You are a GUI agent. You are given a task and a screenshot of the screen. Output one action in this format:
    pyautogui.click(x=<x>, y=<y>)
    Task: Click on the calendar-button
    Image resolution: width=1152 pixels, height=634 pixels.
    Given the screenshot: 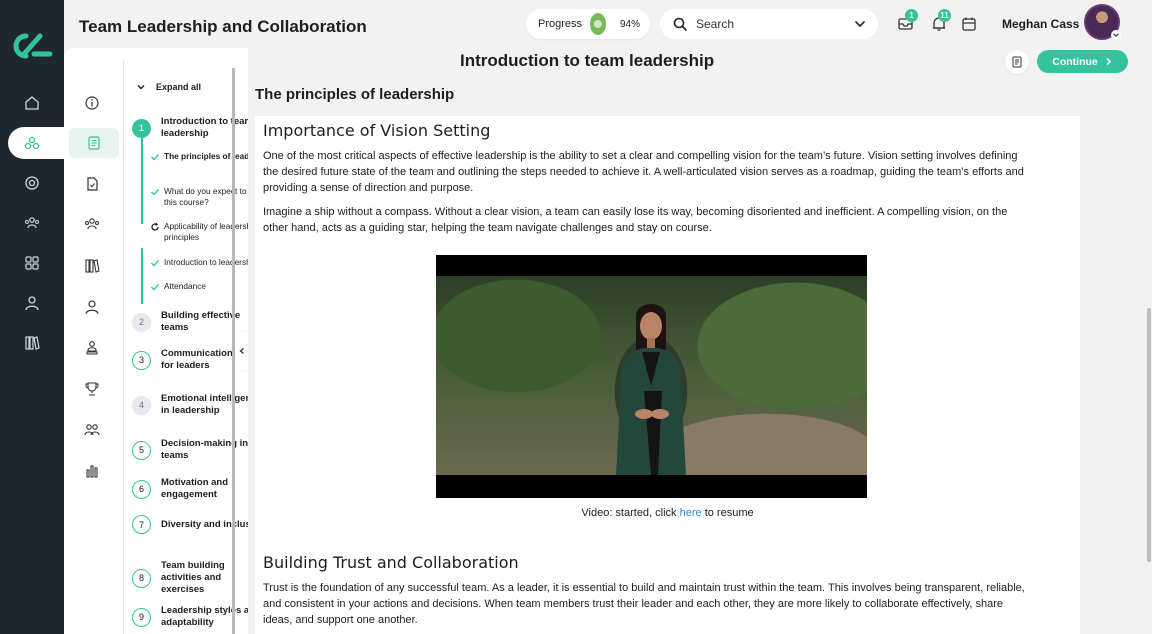 What is the action you would take?
    pyautogui.click(x=969, y=24)
    